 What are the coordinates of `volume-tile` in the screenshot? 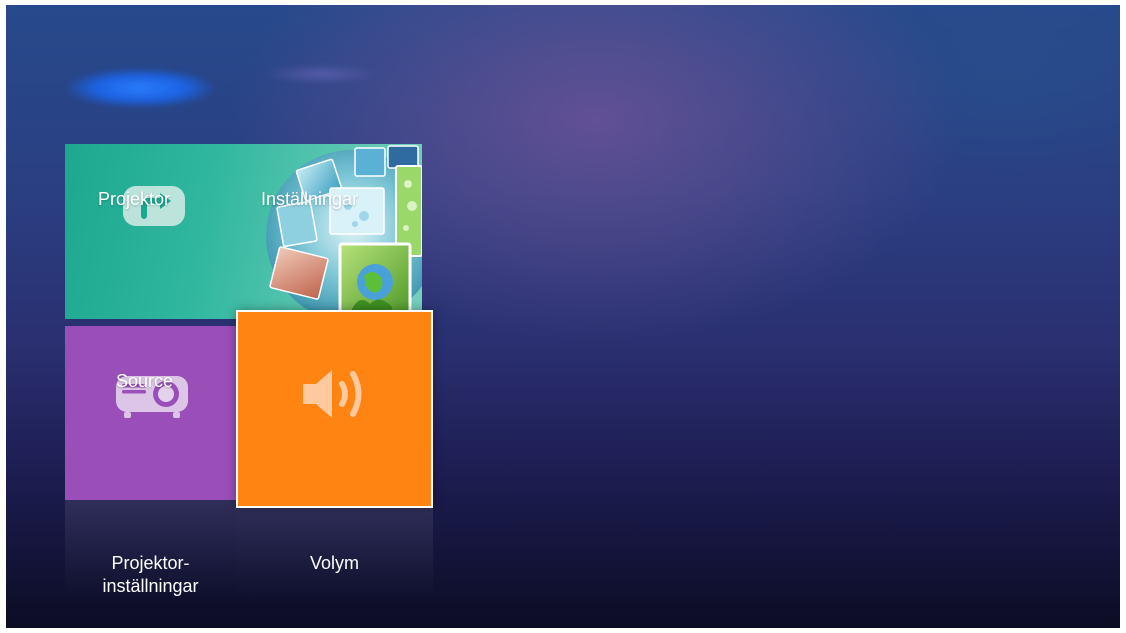 It's located at (334, 409).